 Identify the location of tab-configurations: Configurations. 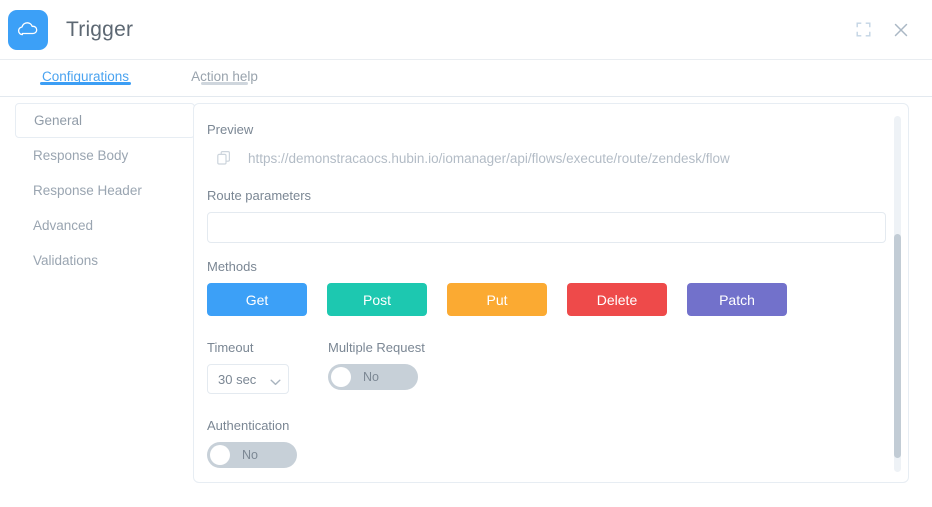
(86, 72).